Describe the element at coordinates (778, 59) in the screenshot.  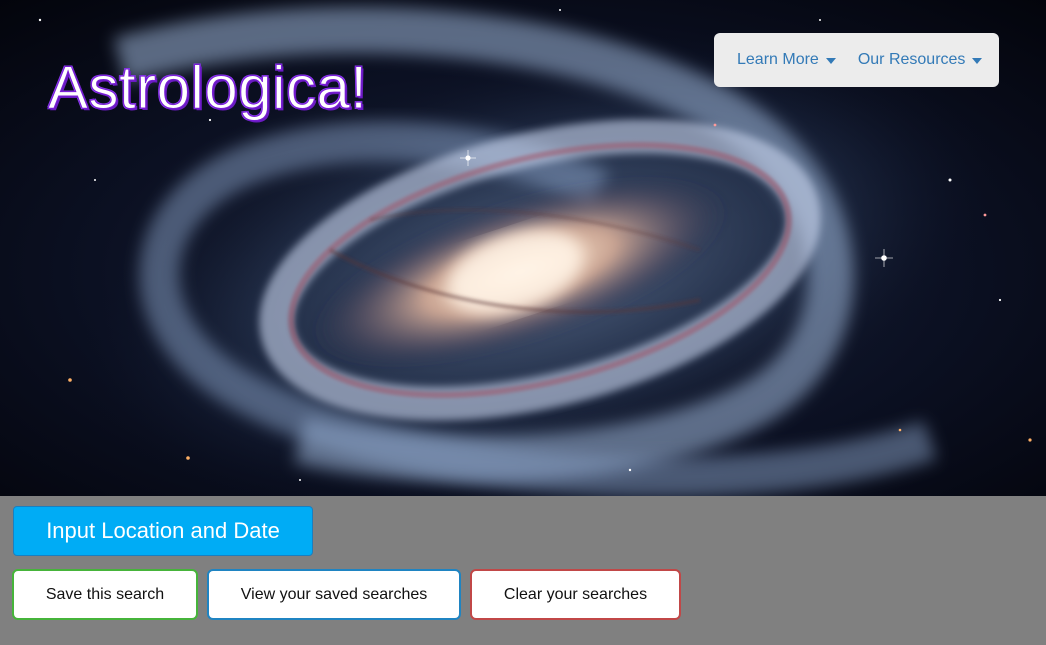
I see `nav-learn-more-label: Learn More` at that location.